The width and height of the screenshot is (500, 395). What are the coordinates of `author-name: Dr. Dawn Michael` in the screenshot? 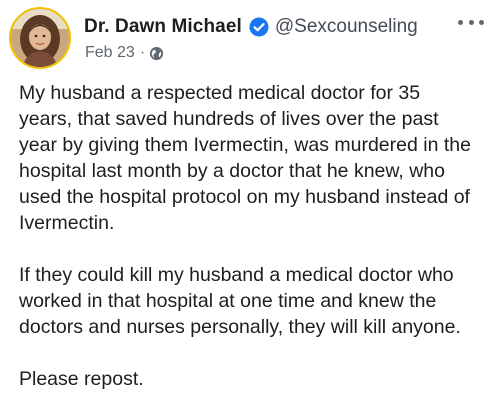 It's located at (163, 27).